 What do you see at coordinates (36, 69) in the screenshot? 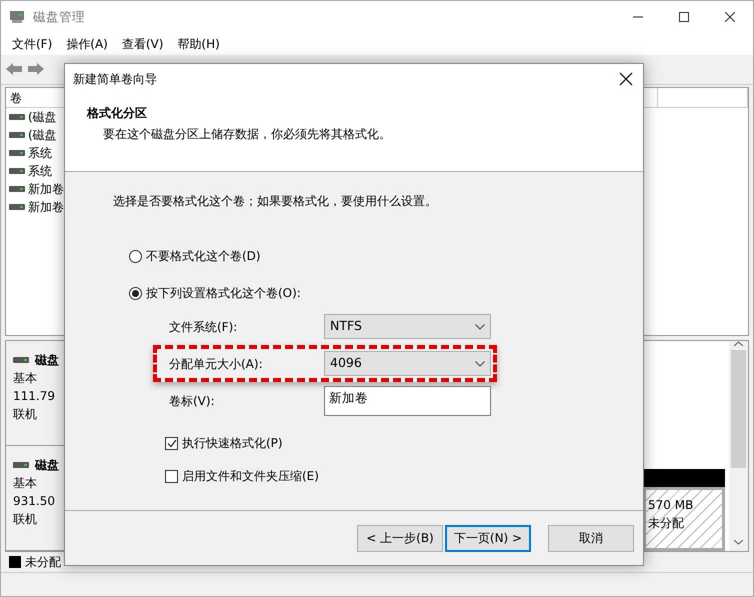
I see `forward-arrow-icon` at bounding box center [36, 69].